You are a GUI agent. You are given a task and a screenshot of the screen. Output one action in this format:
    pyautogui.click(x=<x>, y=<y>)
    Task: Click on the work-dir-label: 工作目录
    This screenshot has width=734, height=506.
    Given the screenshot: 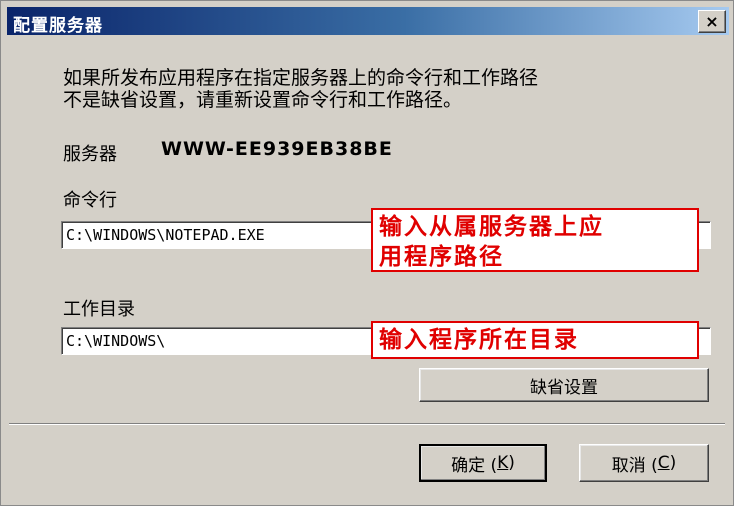 What is the action you would take?
    pyautogui.click(x=99, y=309)
    